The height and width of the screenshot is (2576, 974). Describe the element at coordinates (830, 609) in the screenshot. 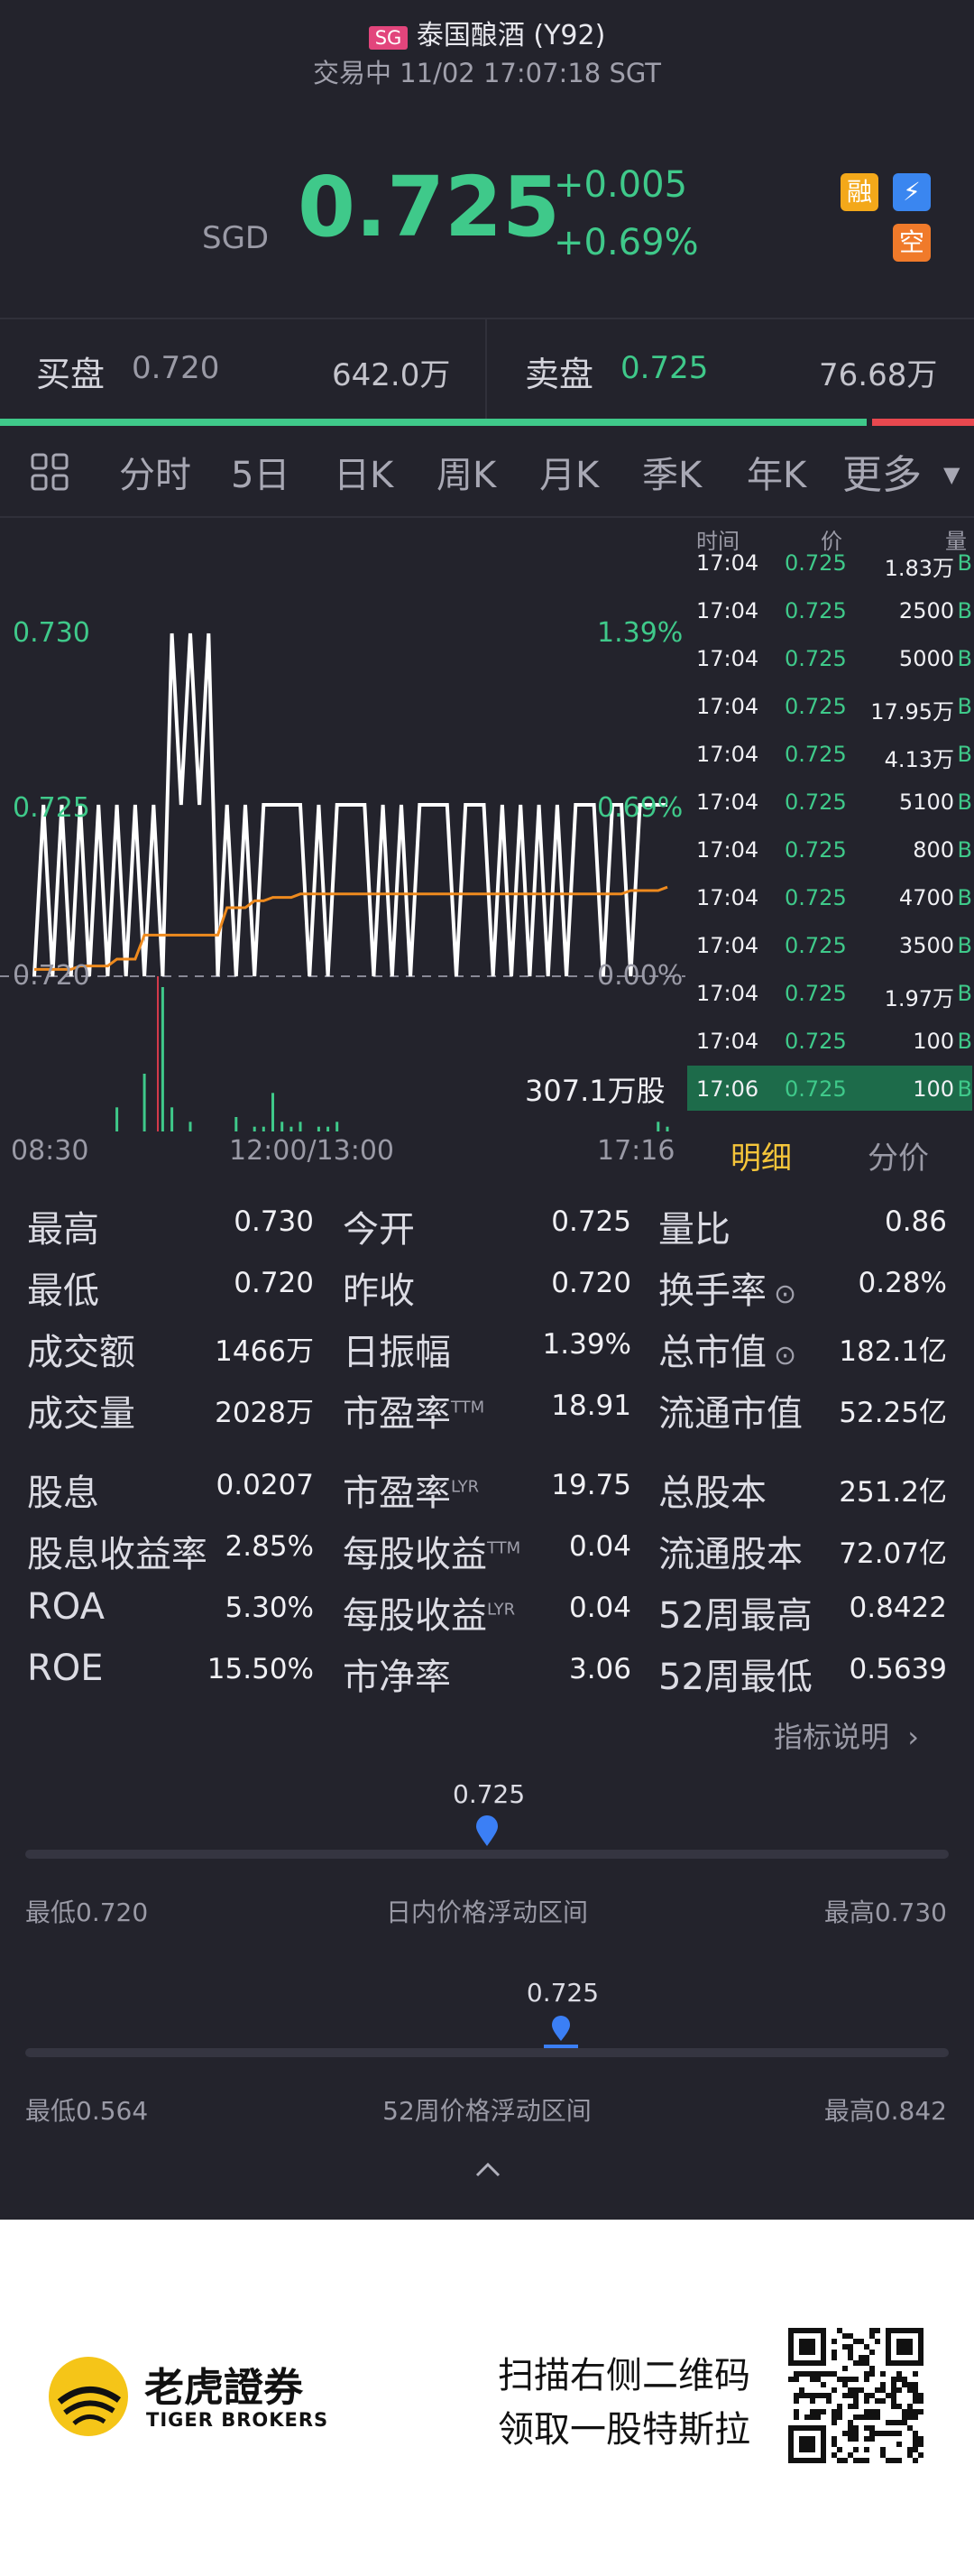

I see `tape-row: 17:04 0.725 2500 B` at that location.